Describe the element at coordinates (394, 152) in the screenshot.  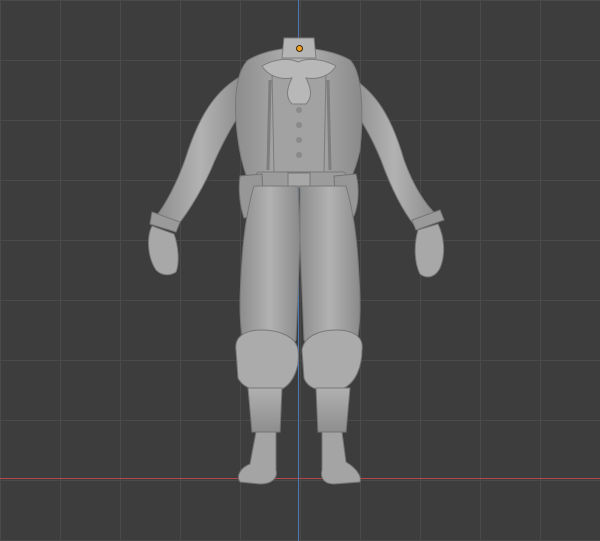
I see `right-sleeve` at that location.